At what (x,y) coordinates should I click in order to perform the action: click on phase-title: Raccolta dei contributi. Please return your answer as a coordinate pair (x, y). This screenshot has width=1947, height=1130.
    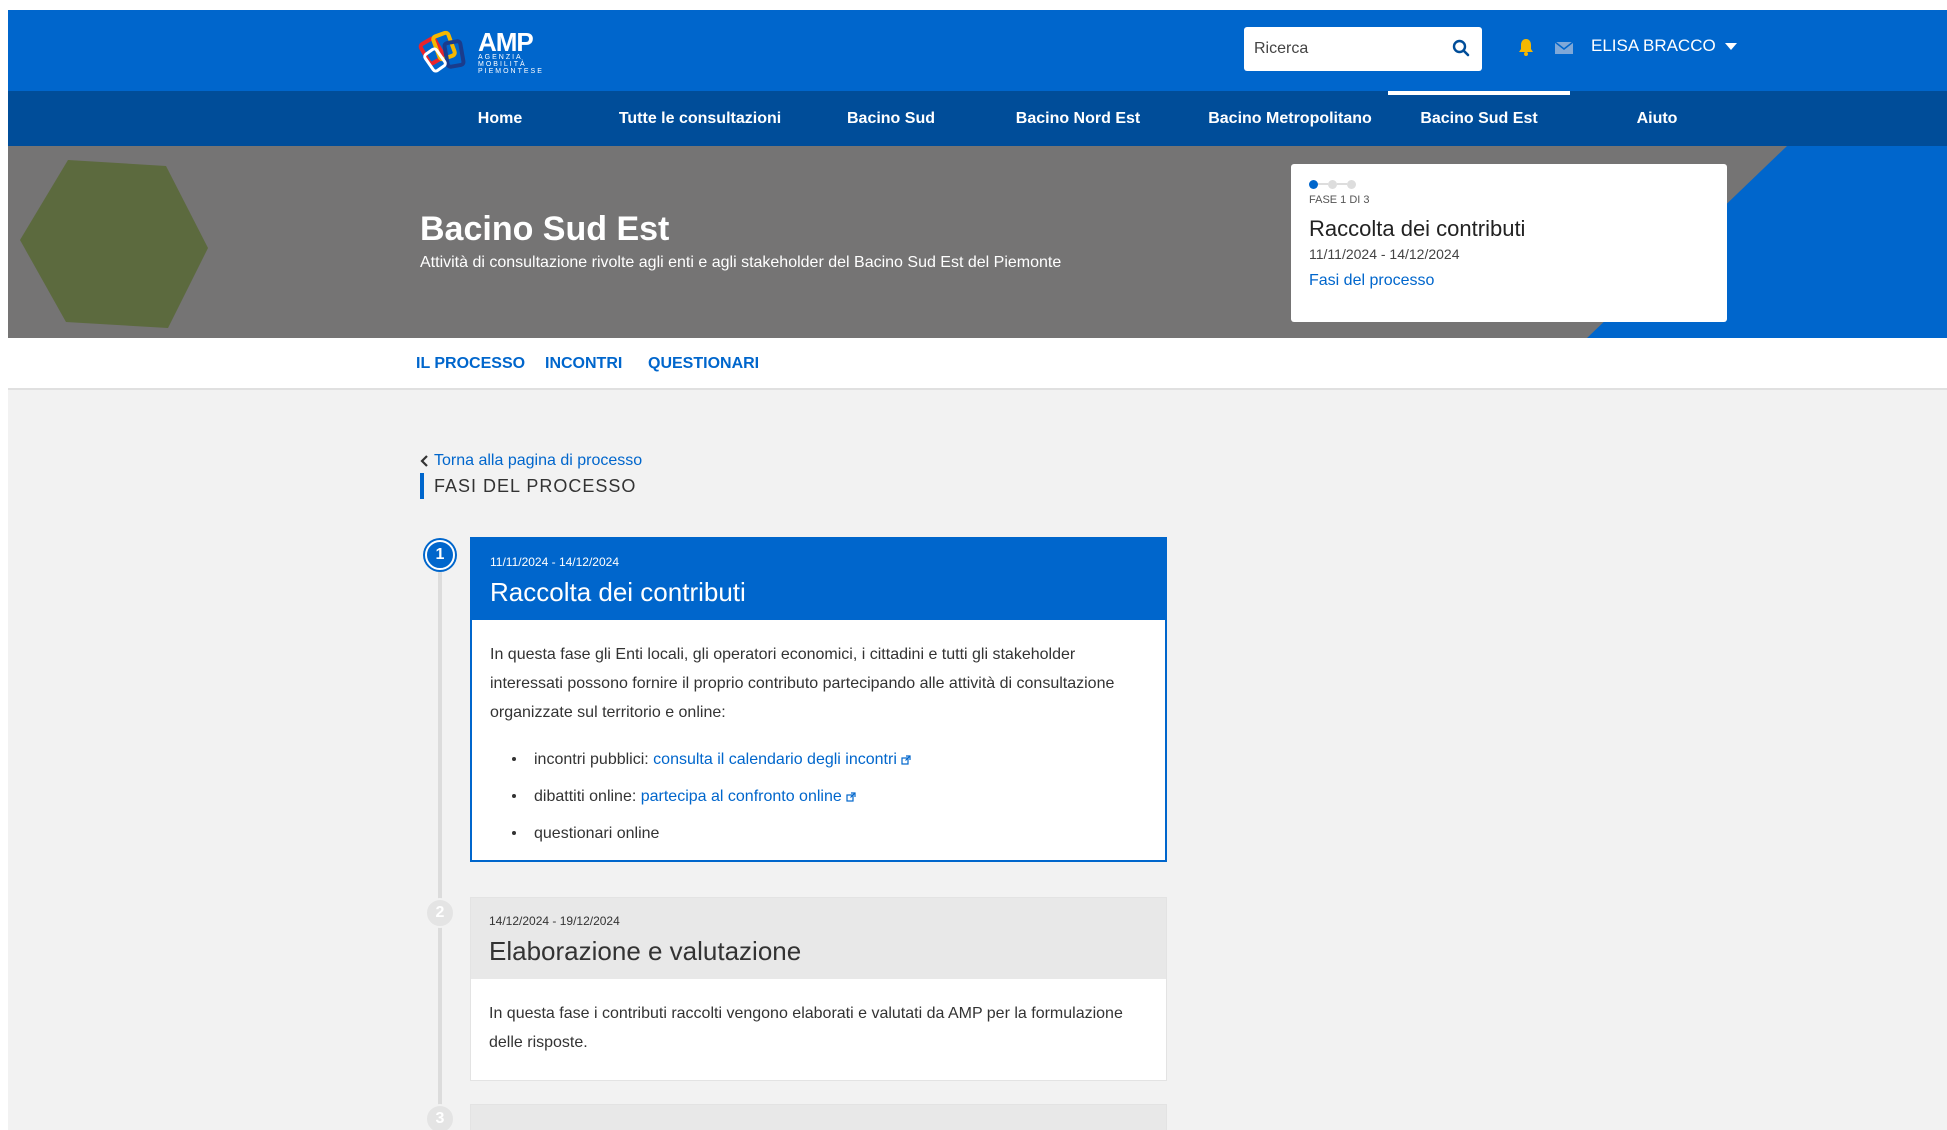
    Looking at the image, I should click on (1417, 228).